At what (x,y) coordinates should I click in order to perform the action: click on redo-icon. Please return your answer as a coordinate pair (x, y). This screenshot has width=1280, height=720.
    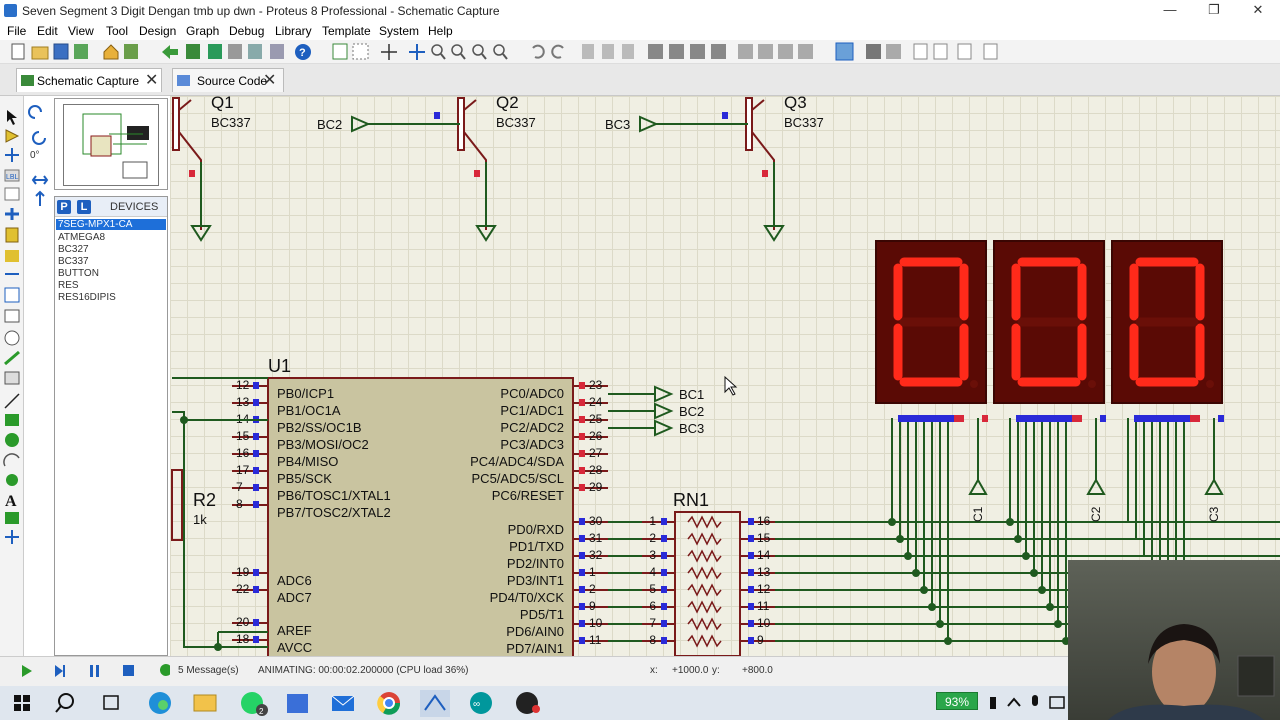
    Looking at the image, I should click on (557, 51).